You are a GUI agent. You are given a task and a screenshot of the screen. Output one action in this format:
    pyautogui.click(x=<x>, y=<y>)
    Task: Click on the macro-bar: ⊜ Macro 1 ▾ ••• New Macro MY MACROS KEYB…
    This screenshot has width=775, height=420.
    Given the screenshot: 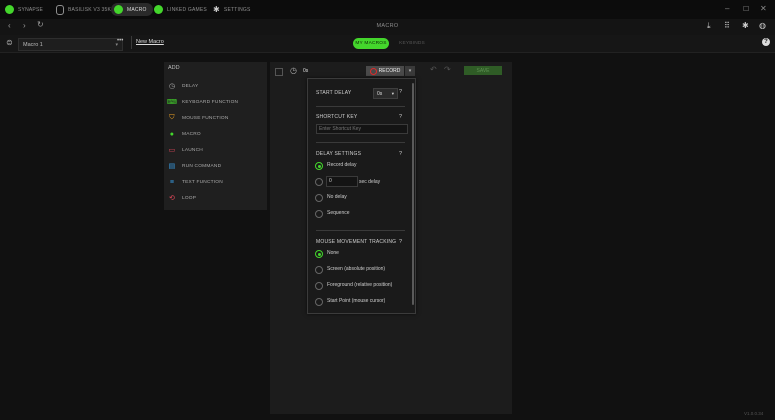 What is the action you would take?
    pyautogui.click(x=387, y=44)
    